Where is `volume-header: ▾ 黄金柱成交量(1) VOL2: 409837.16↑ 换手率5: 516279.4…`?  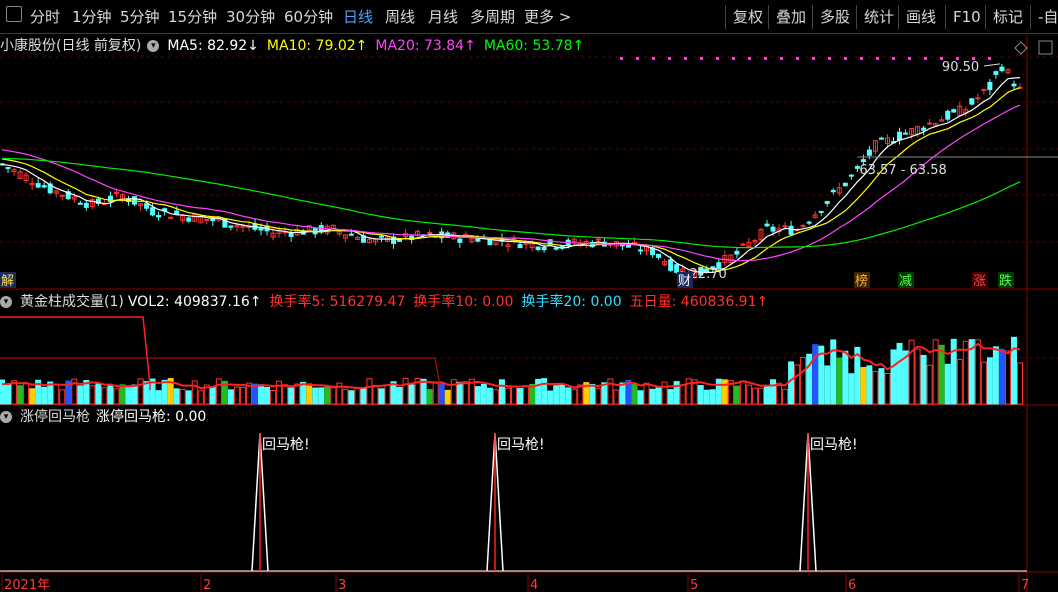 volume-header: ▾ 黄金柱成交量(1) VOL2: 409837.16↑ 换手率5: 516279.4… is located at coordinates (388, 302).